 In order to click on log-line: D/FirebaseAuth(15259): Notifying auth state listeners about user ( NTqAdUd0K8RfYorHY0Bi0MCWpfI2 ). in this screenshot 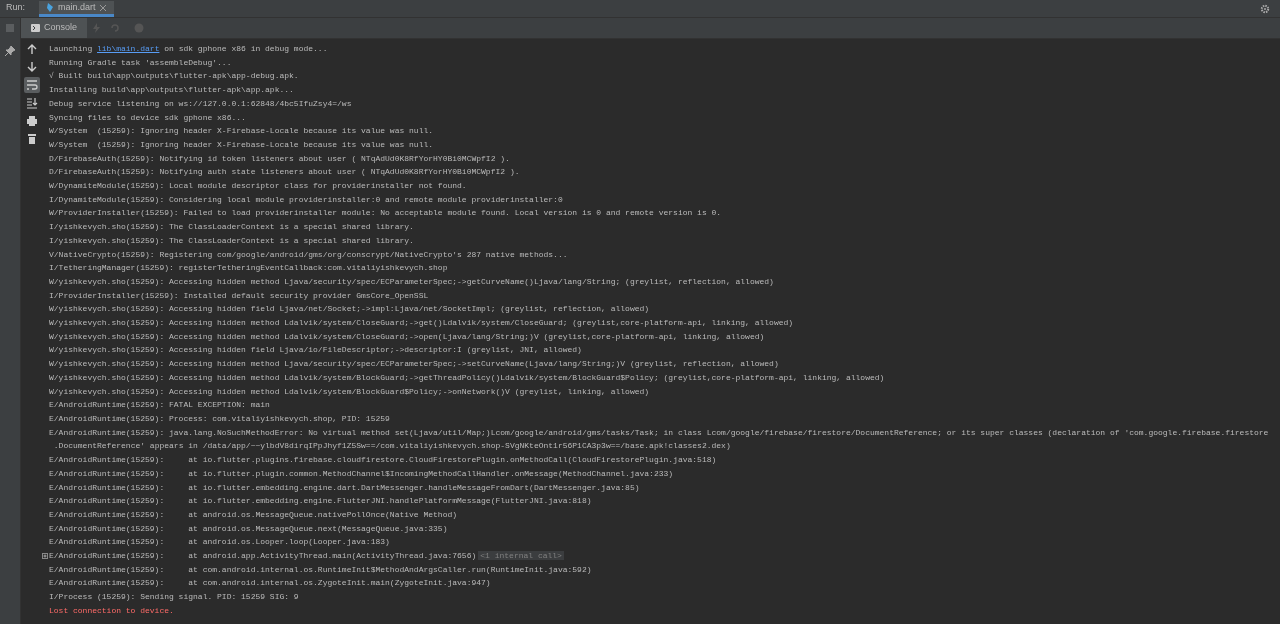, I will do `click(284, 172)`.